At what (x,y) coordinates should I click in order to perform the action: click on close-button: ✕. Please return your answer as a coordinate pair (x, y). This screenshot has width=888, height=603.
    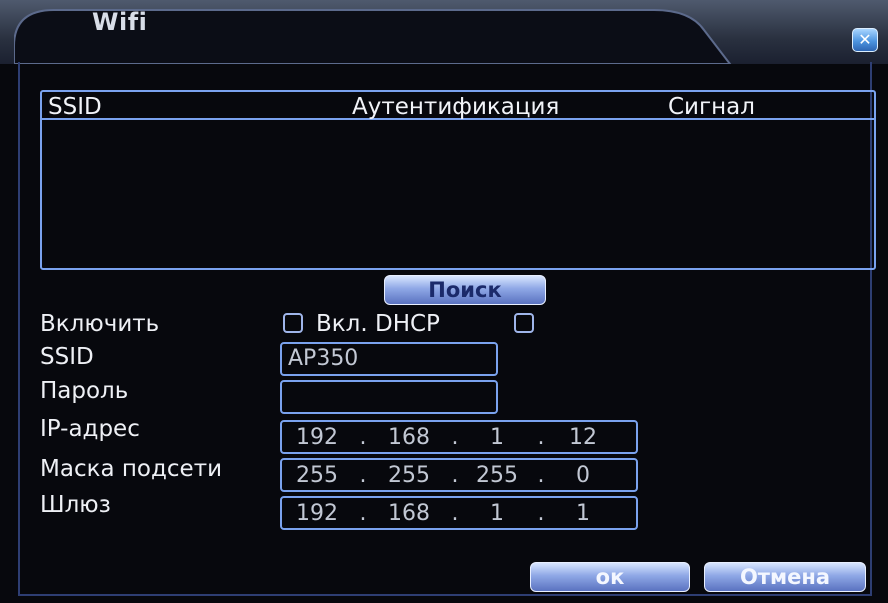
    Looking at the image, I should click on (865, 40).